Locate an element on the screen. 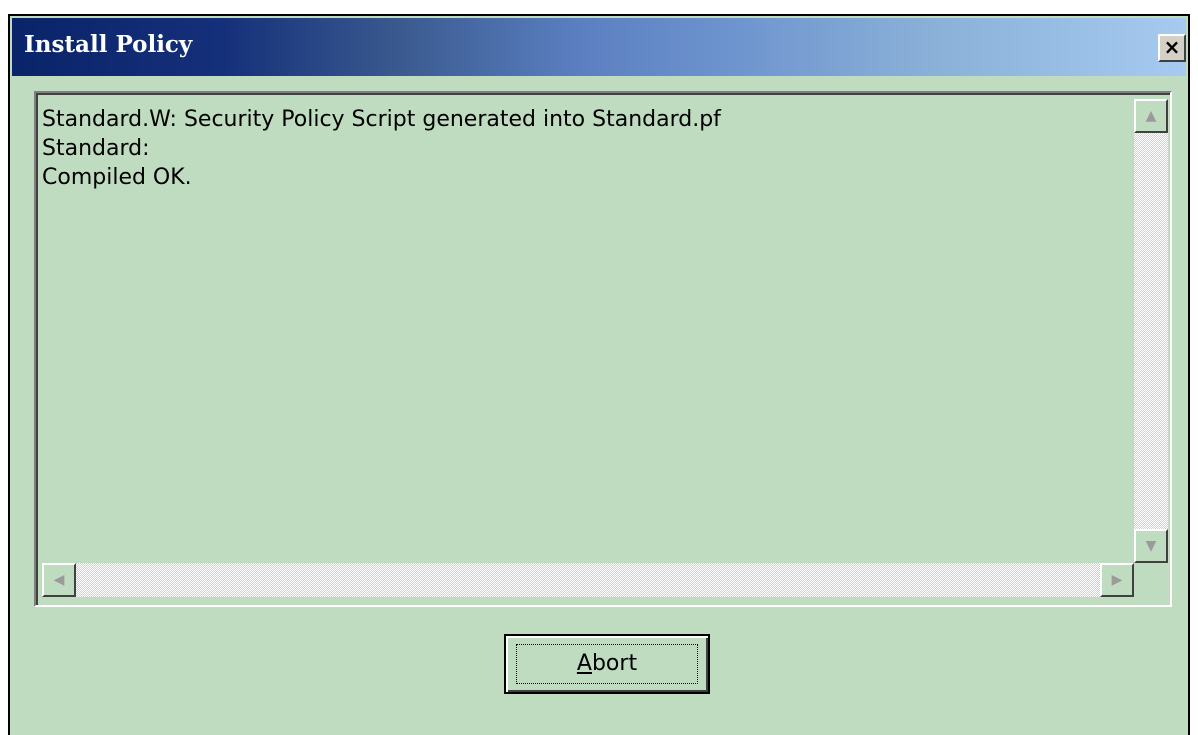 The height and width of the screenshot is (735, 1198). arrow-up-icon: ▲ is located at coordinates (1151, 116).